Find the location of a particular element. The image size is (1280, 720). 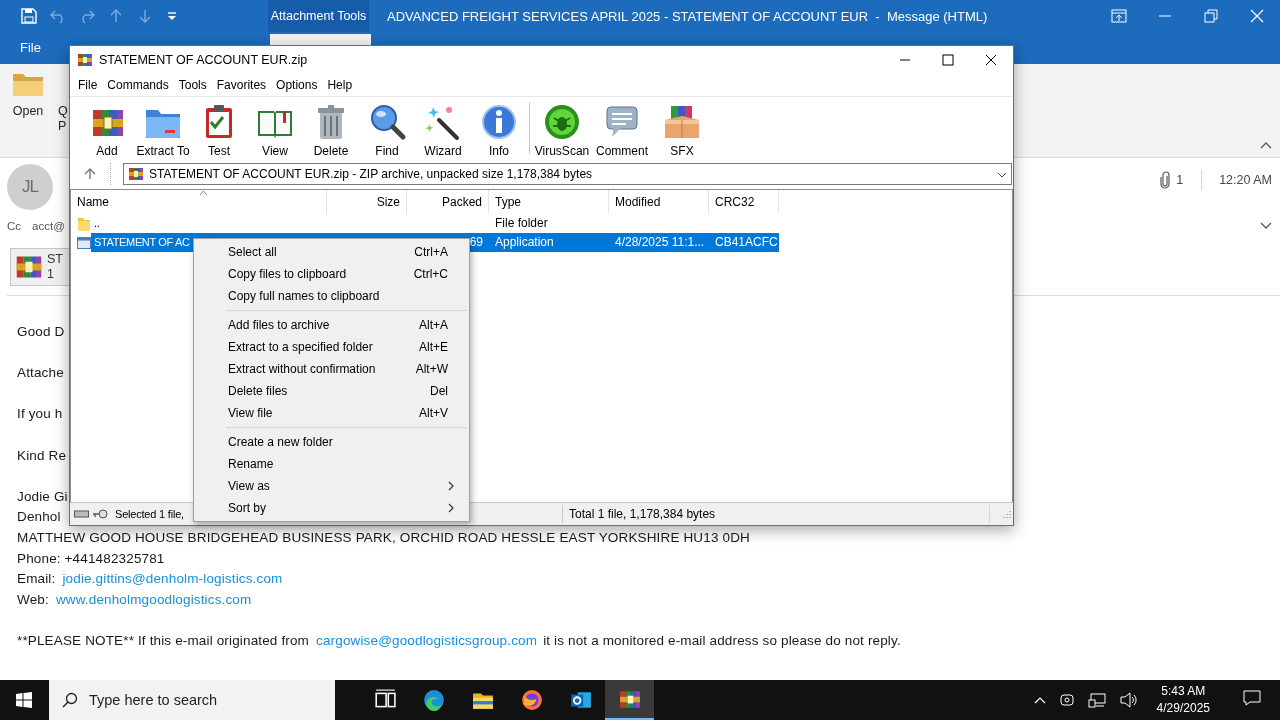

maximize-icon is located at coordinates (948, 60).